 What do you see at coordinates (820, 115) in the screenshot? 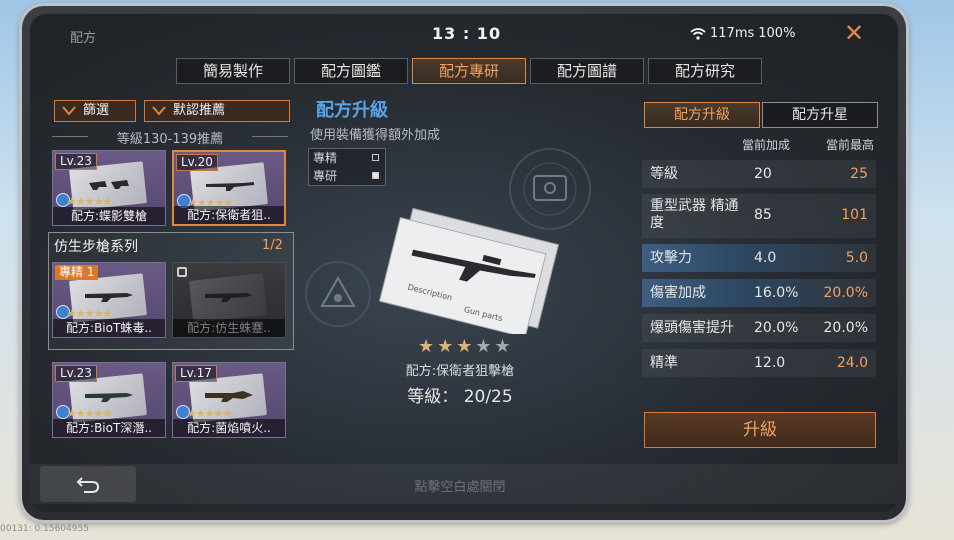
I see `tab-recipe-star-up: 配方升星` at bounding box center [820, 115].